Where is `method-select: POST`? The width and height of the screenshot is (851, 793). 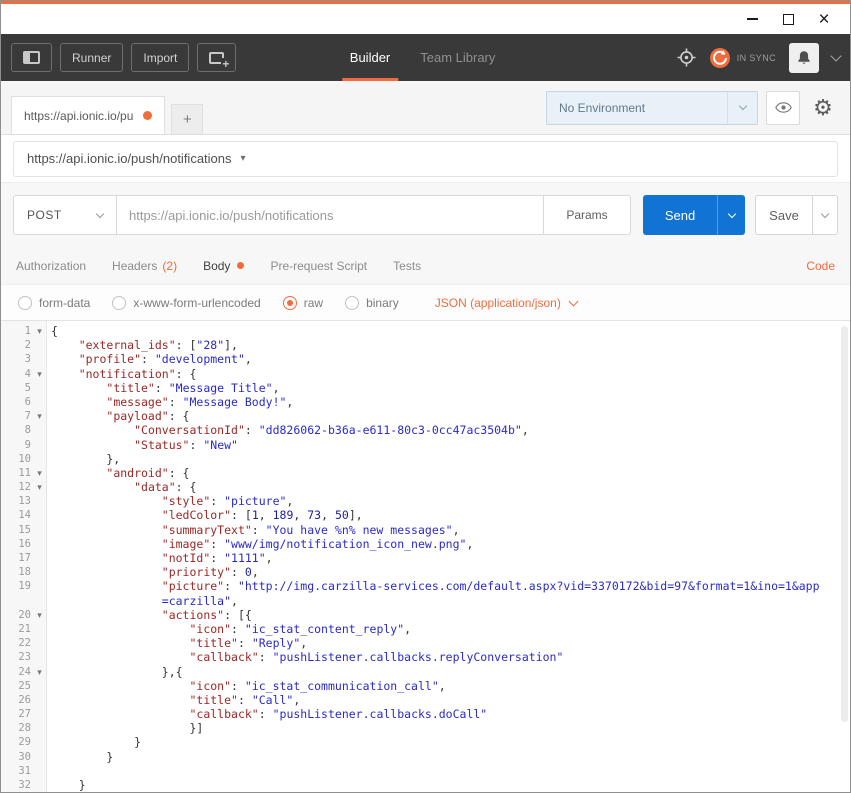
method-select: POST is located at coordinates (65, 215).